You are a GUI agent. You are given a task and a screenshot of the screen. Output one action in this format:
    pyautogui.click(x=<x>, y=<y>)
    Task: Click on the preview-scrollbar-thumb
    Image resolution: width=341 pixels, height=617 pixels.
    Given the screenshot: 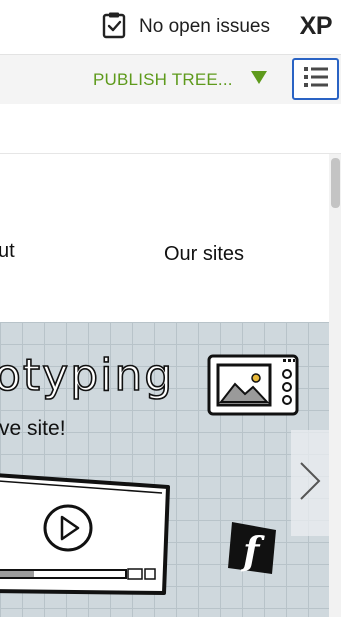 What is the action you would take?
    pyautogui.click(x=335, y=183)
    